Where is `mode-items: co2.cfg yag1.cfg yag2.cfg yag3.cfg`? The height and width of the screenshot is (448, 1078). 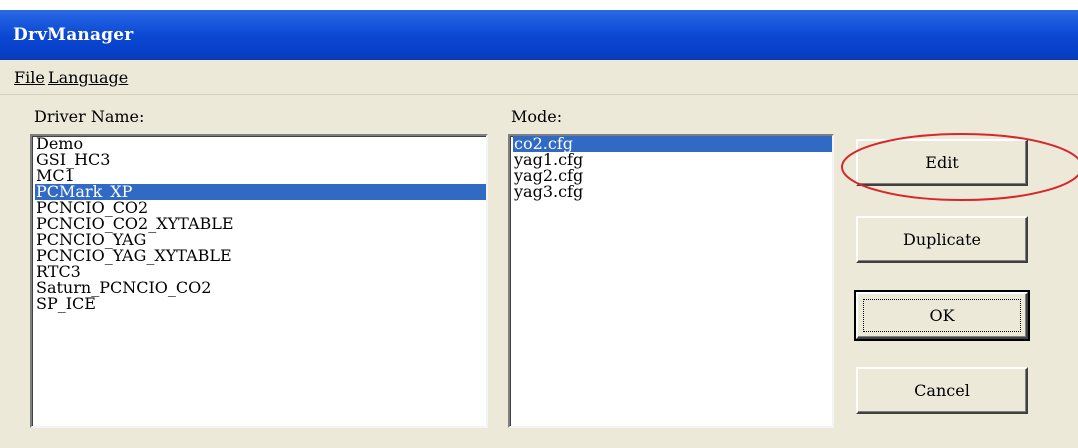 mode-items: co2.cfg yag1.cfg yag2.cfg yag3.cfg is located at coordinates (671, 168).